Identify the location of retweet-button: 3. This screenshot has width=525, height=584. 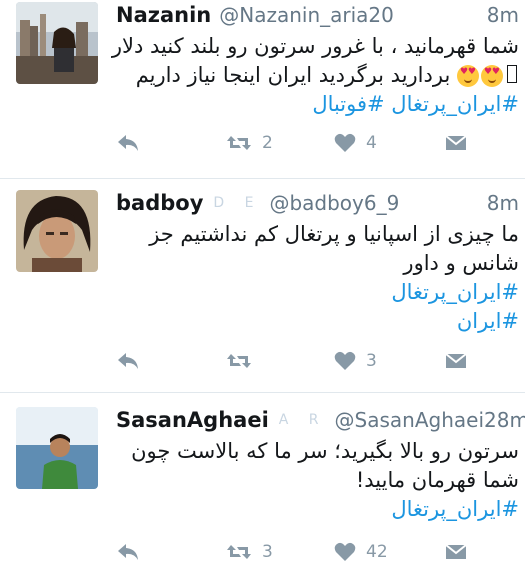
(249, 552).